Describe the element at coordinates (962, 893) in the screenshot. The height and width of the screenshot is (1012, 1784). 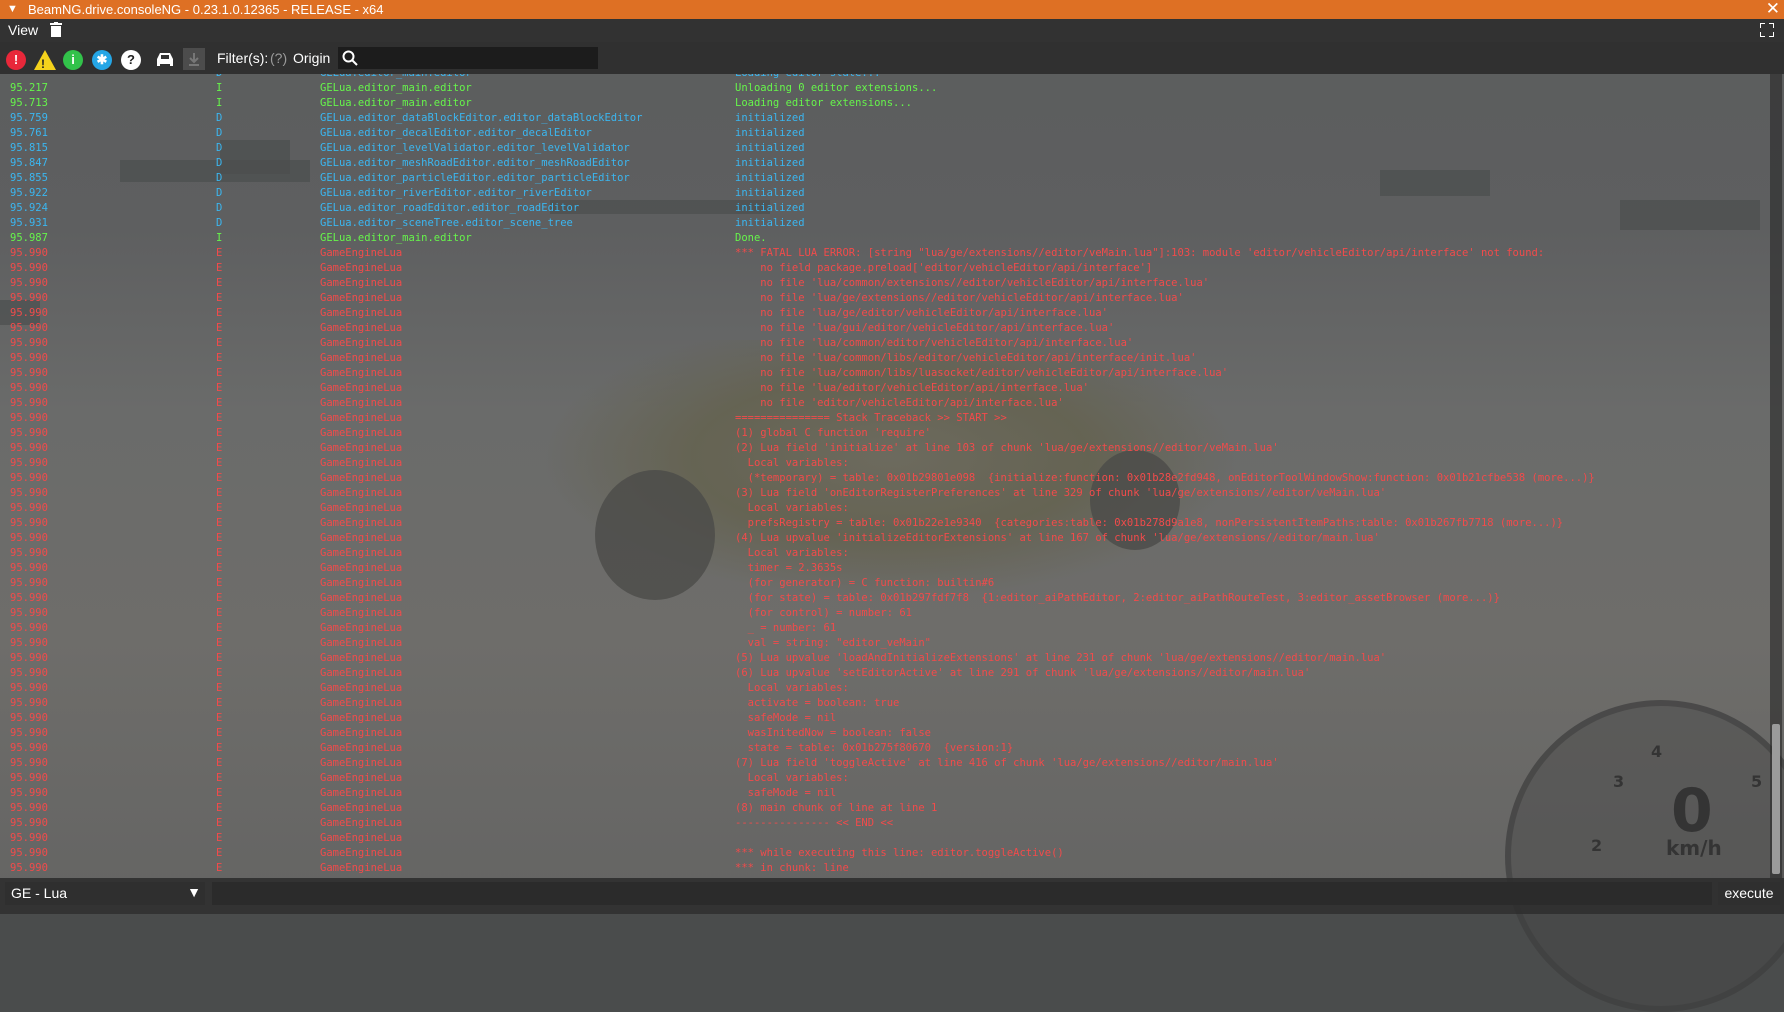
I see `command-input` at that location.